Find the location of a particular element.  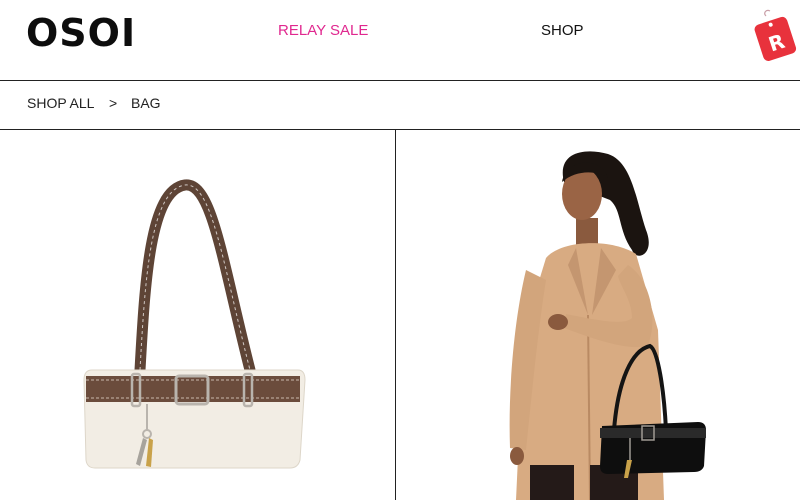

breadcrumb-shop-all: SHOP ALL is located at coordinates (60, 103).